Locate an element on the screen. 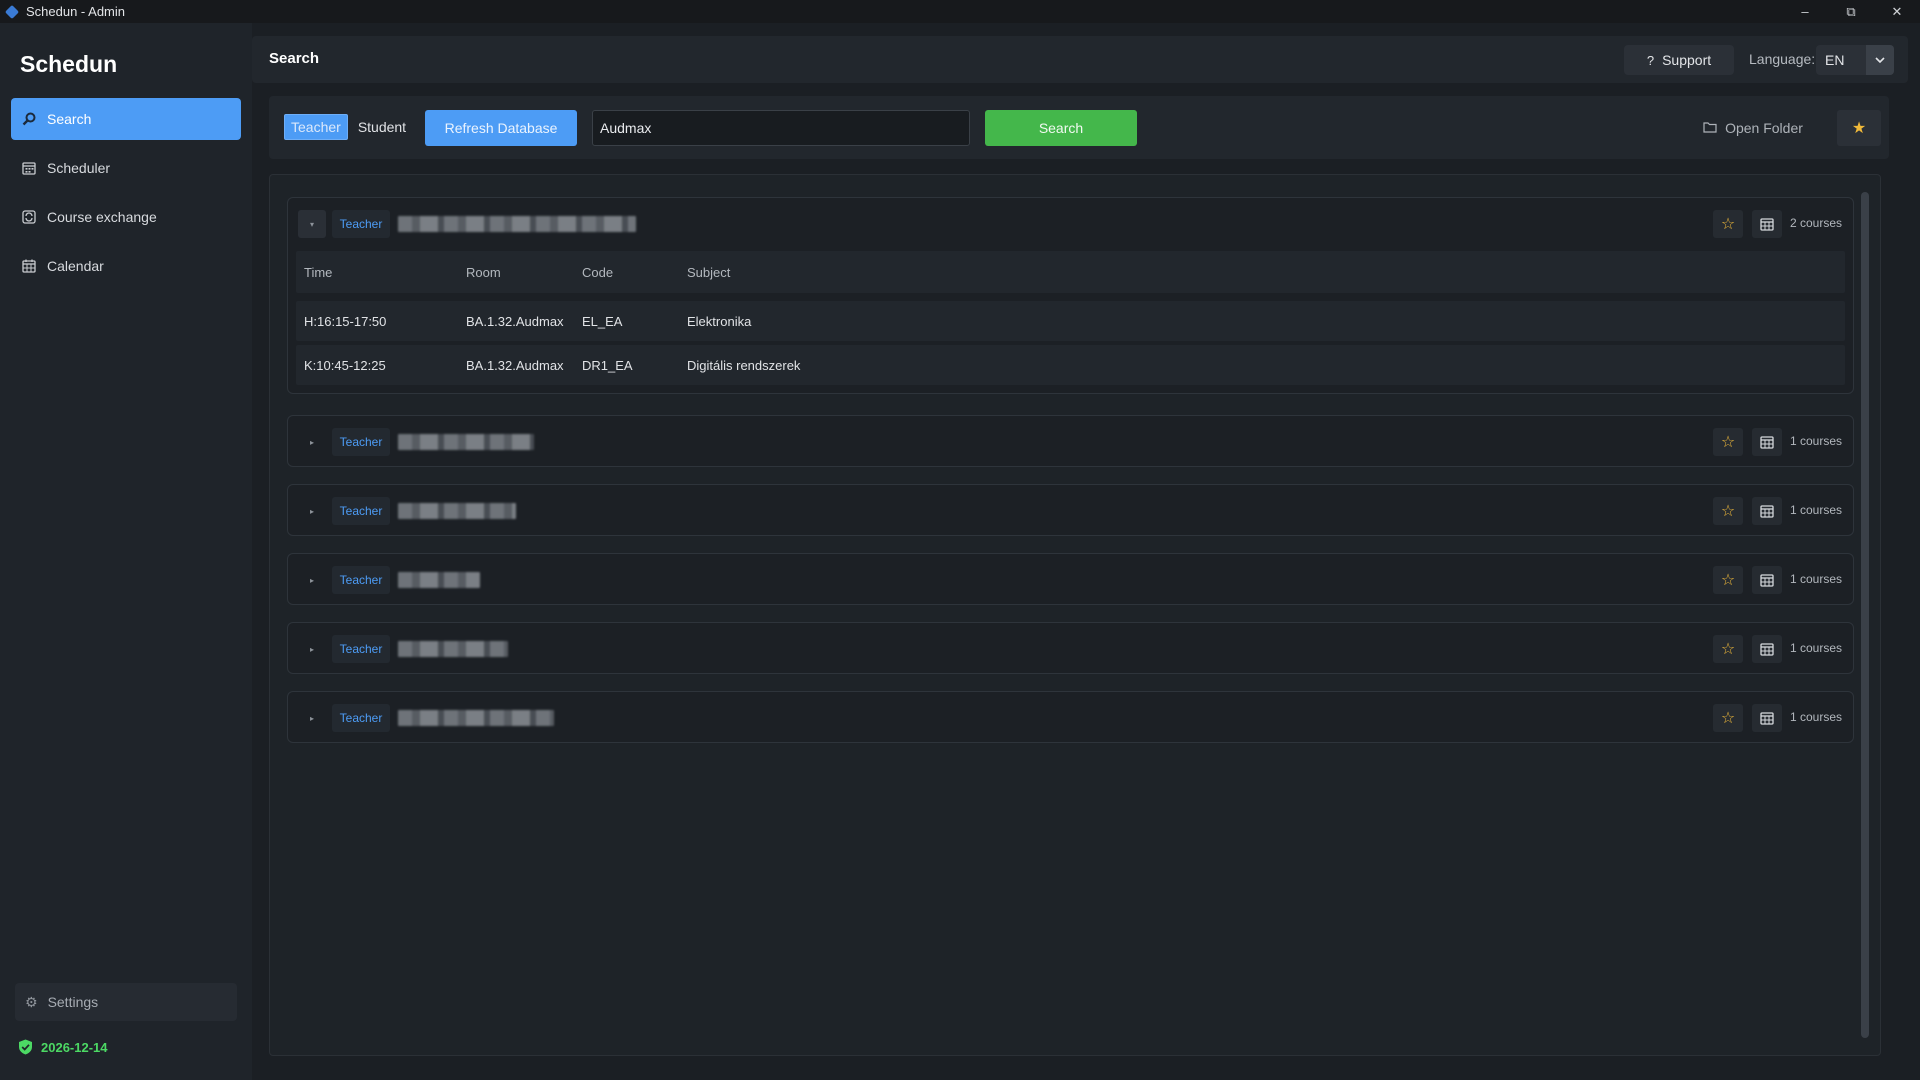 This screenshot has width=1920, height=1080. settings-button: ⚙ Settings is located at coordinates (126, 1002).